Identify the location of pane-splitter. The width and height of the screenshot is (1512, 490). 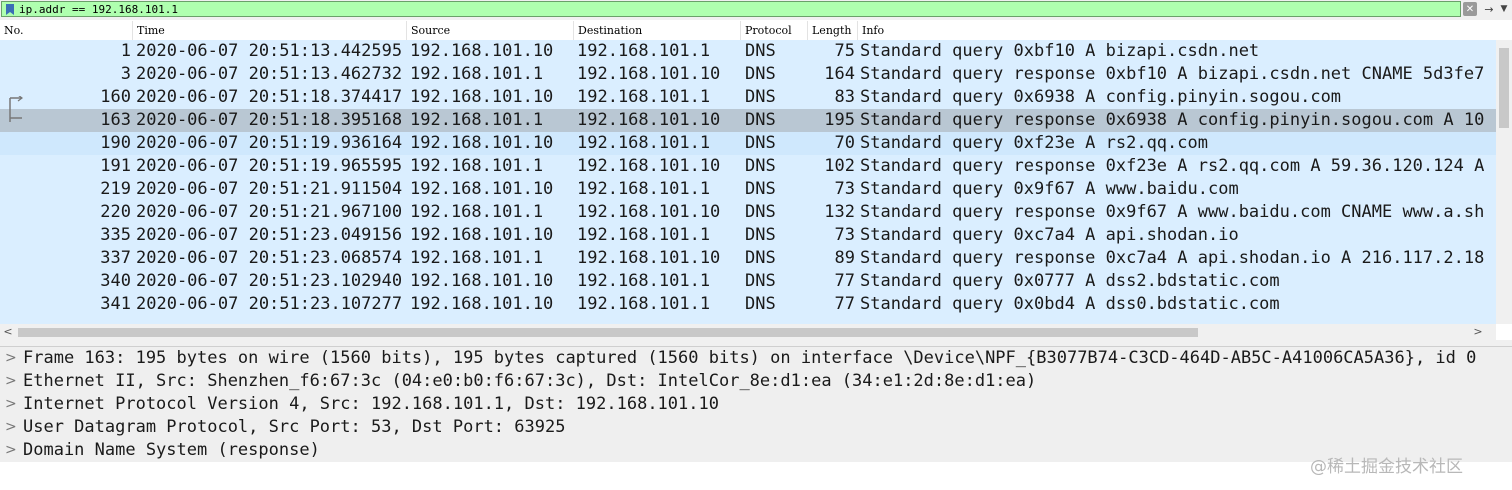
(756, 343).